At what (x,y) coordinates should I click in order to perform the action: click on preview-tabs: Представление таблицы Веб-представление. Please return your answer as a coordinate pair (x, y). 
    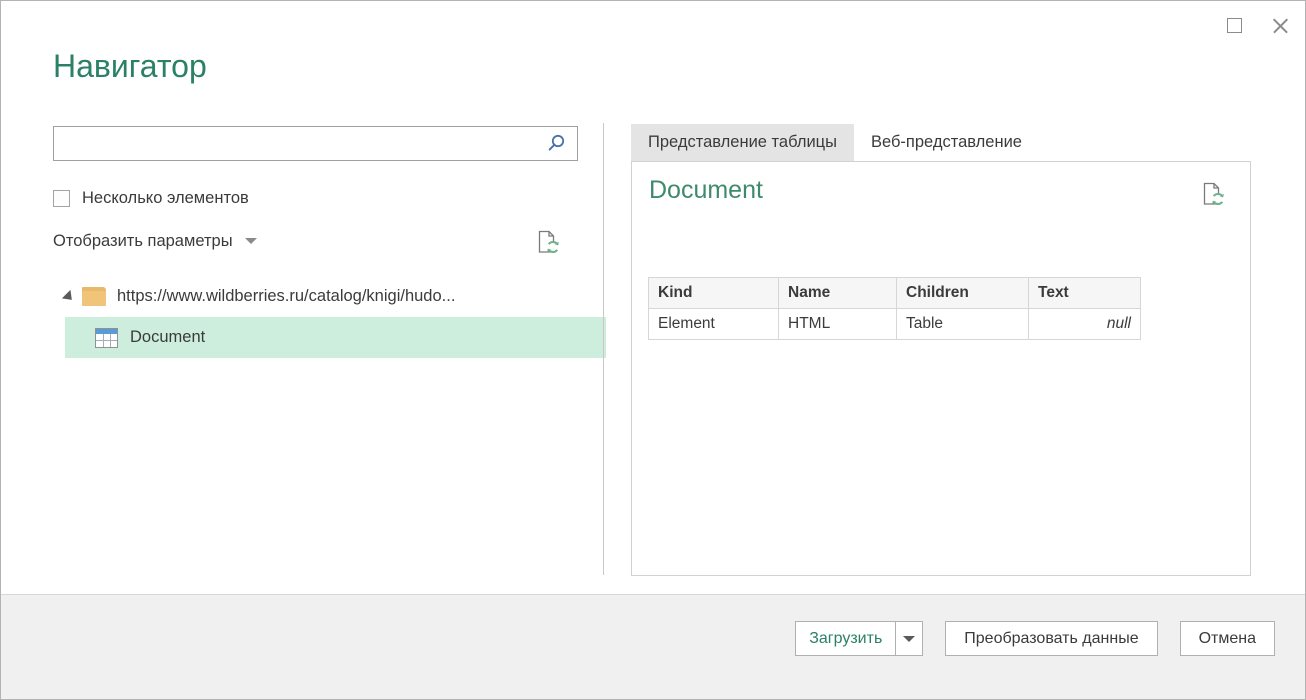
    Looking at the image, I should click on (835, 142).